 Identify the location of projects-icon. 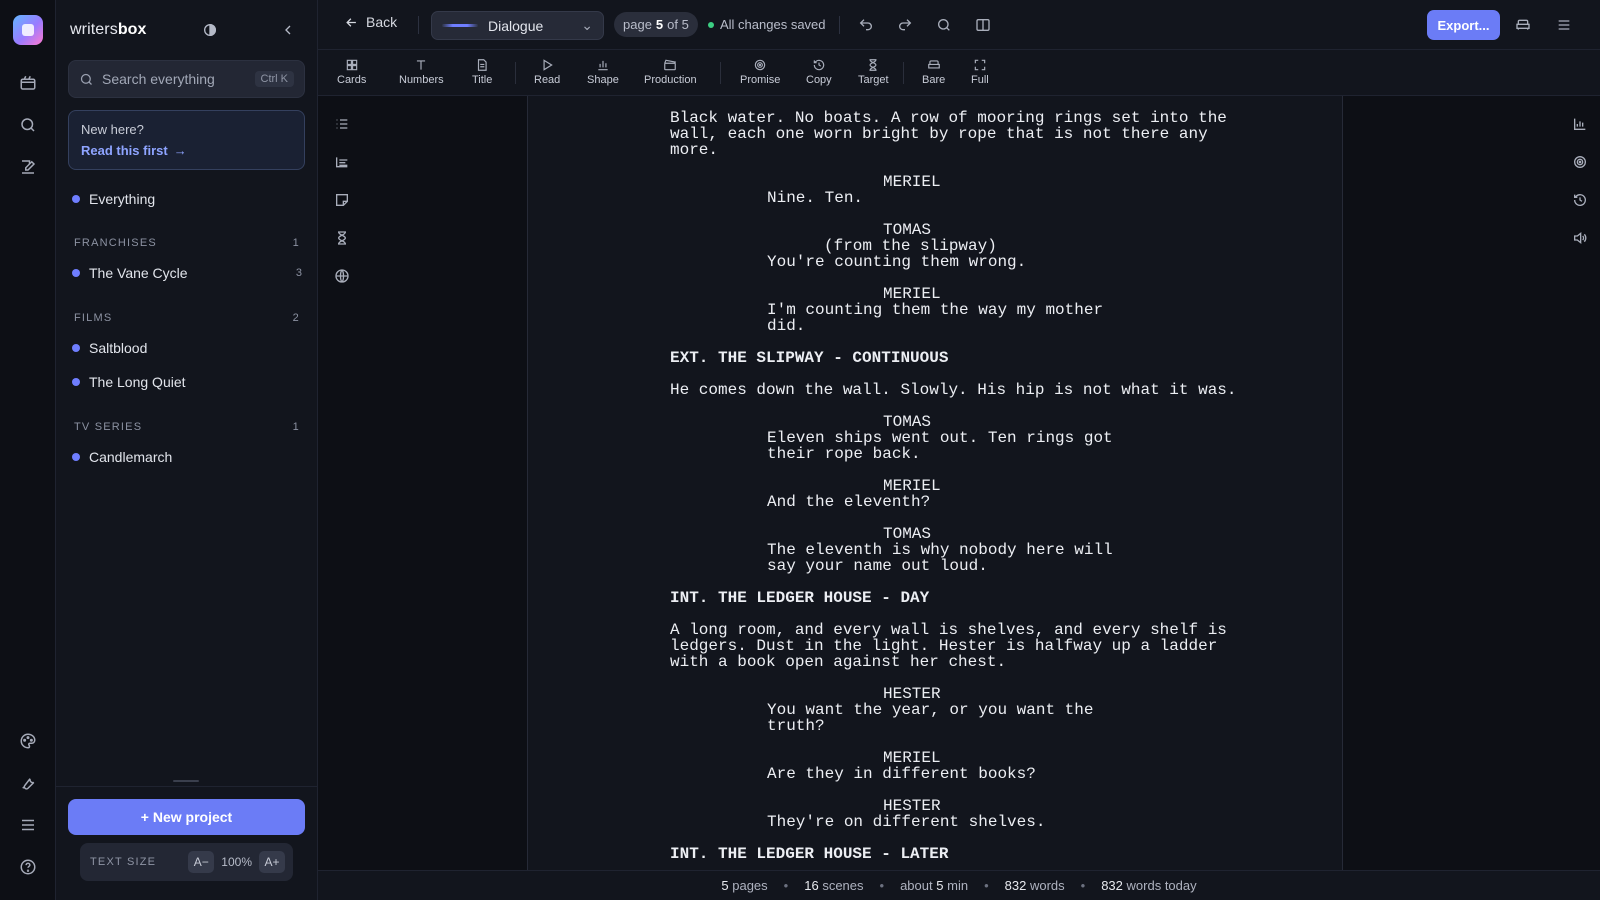
(28, 83).